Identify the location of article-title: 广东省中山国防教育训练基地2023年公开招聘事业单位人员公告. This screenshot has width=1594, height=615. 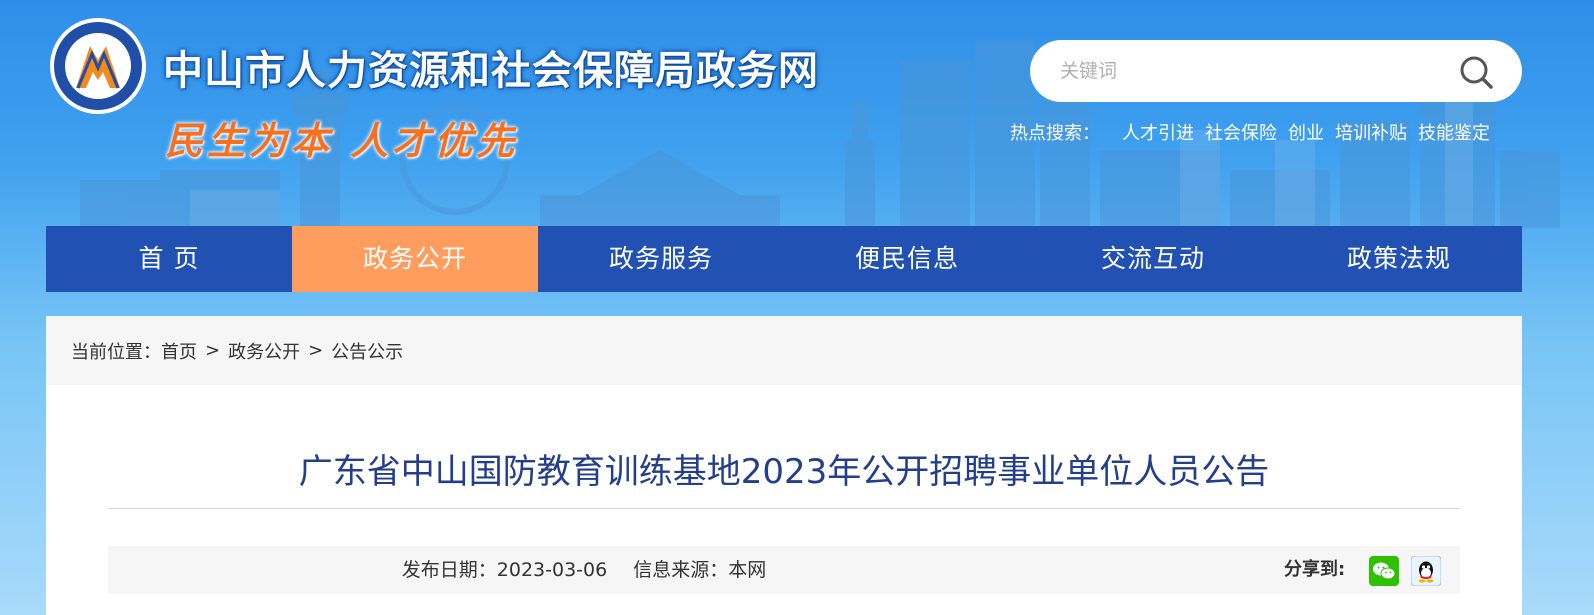
(784, 472).